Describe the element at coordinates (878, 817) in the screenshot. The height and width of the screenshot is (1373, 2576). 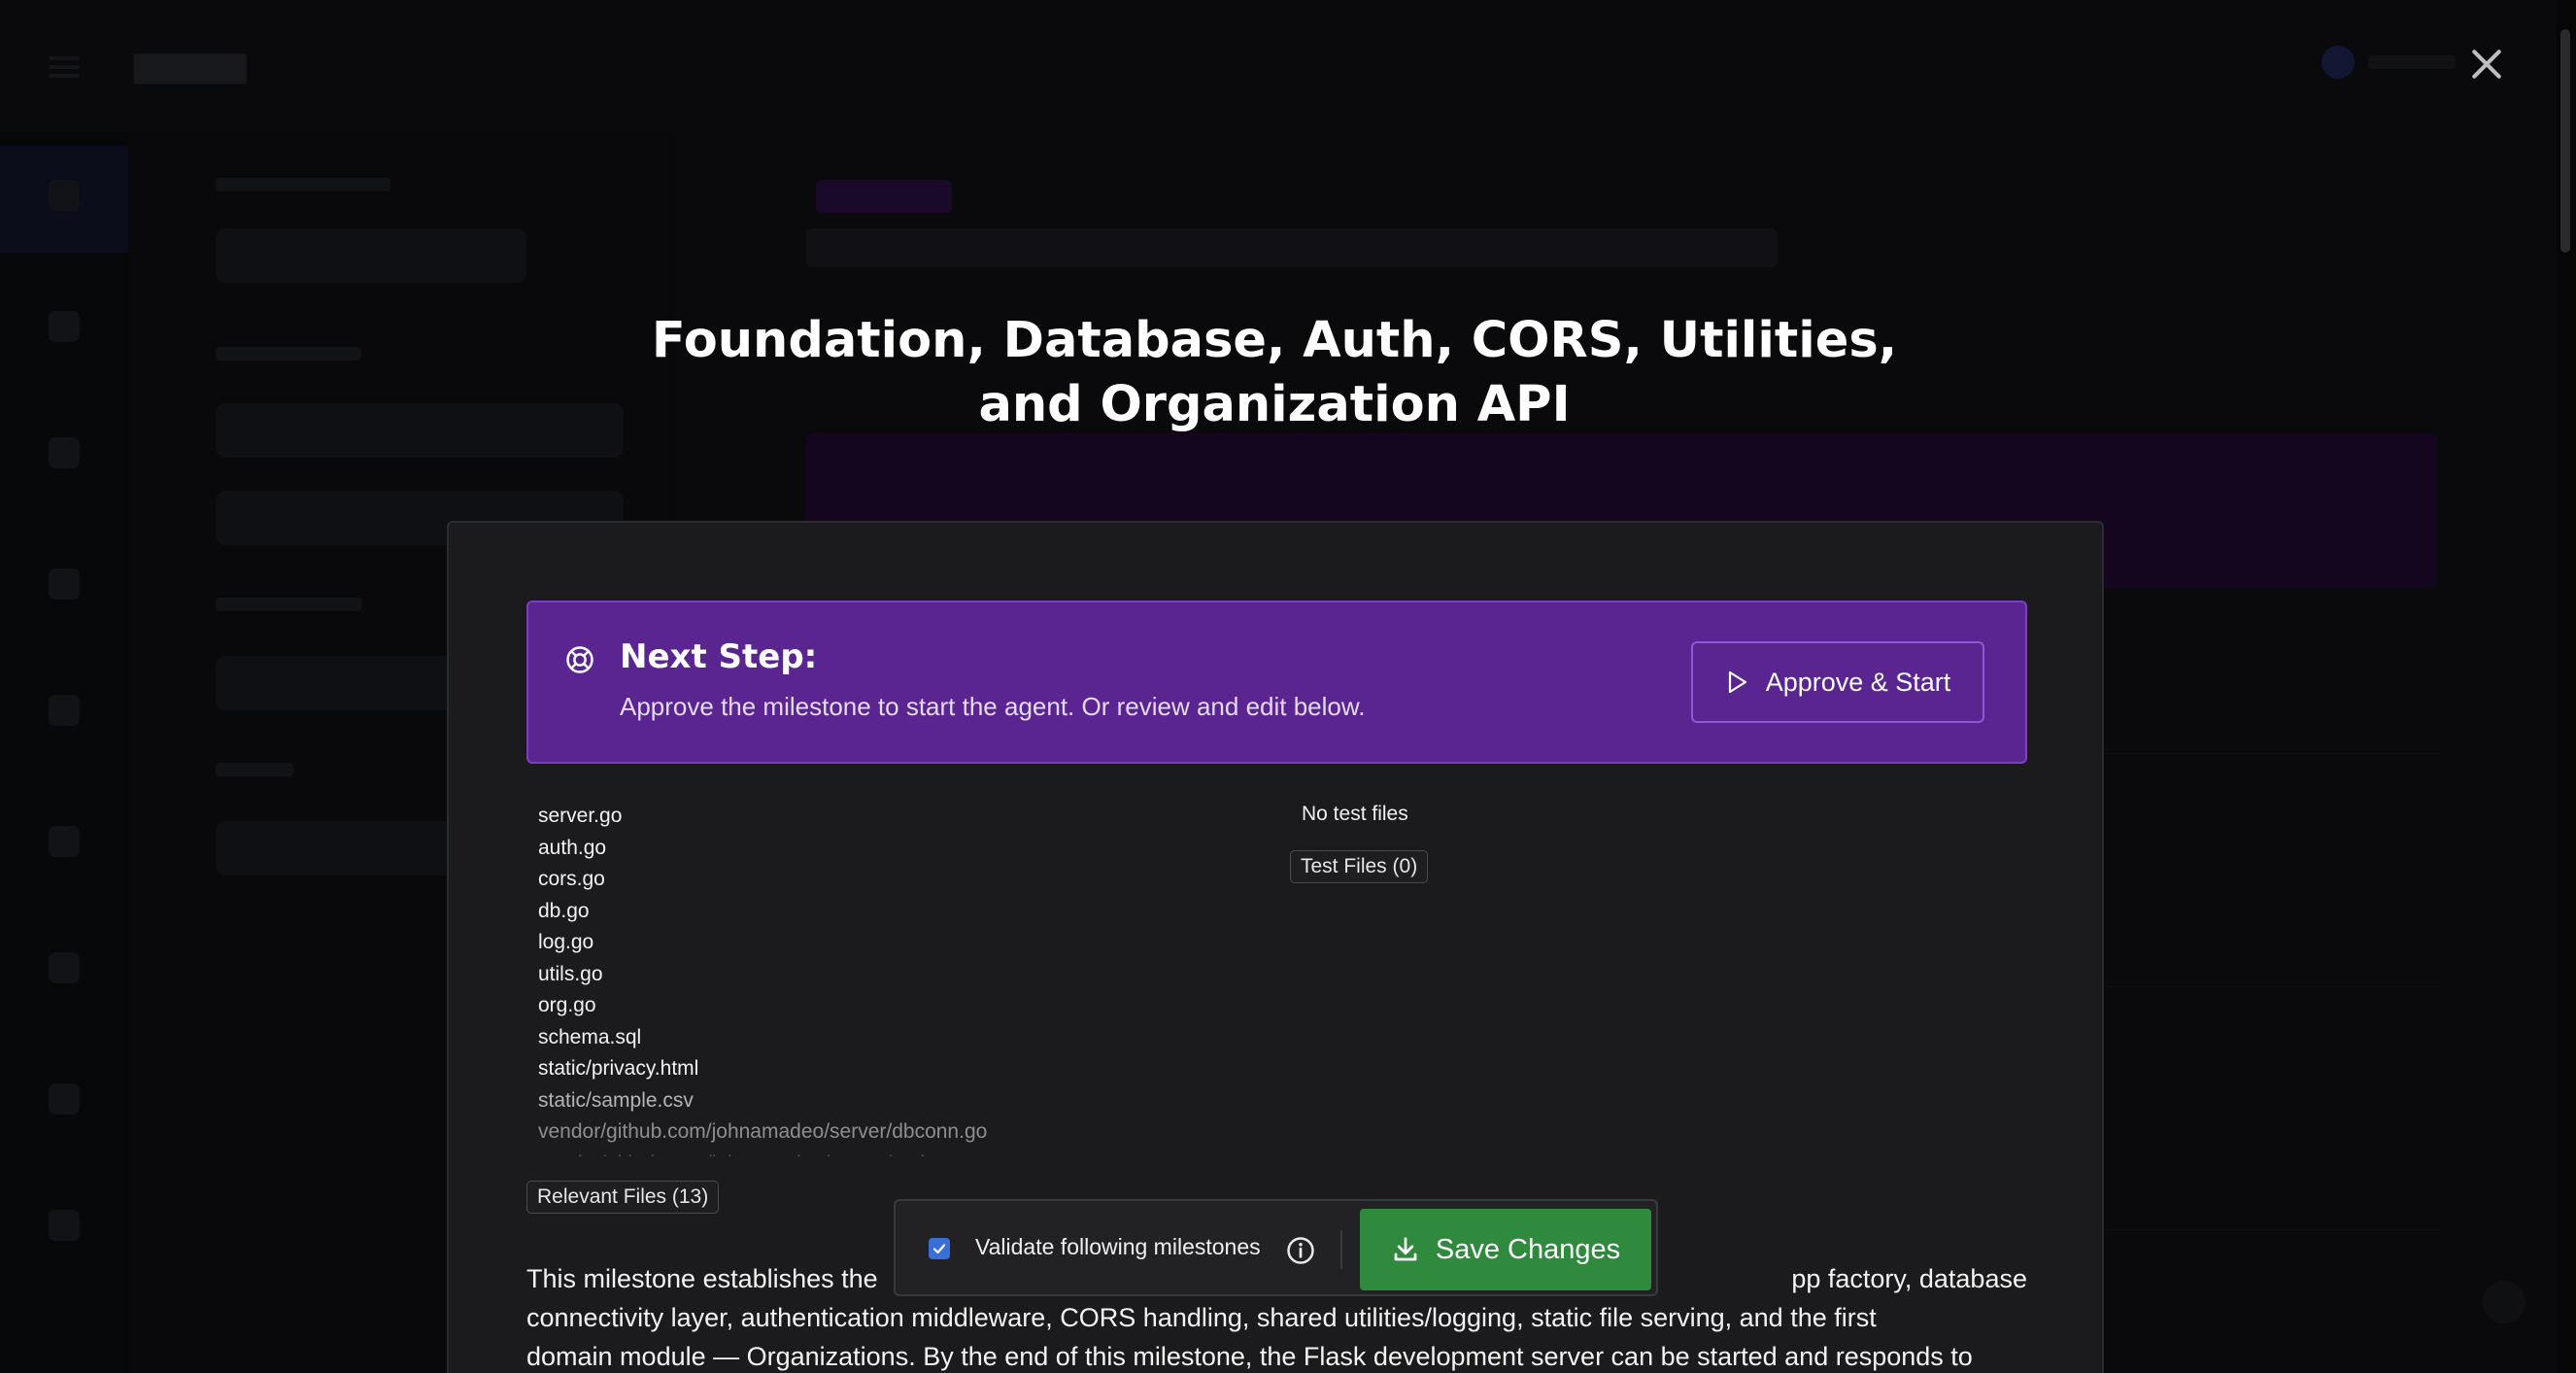
I see `file-item: server.go` at that location.